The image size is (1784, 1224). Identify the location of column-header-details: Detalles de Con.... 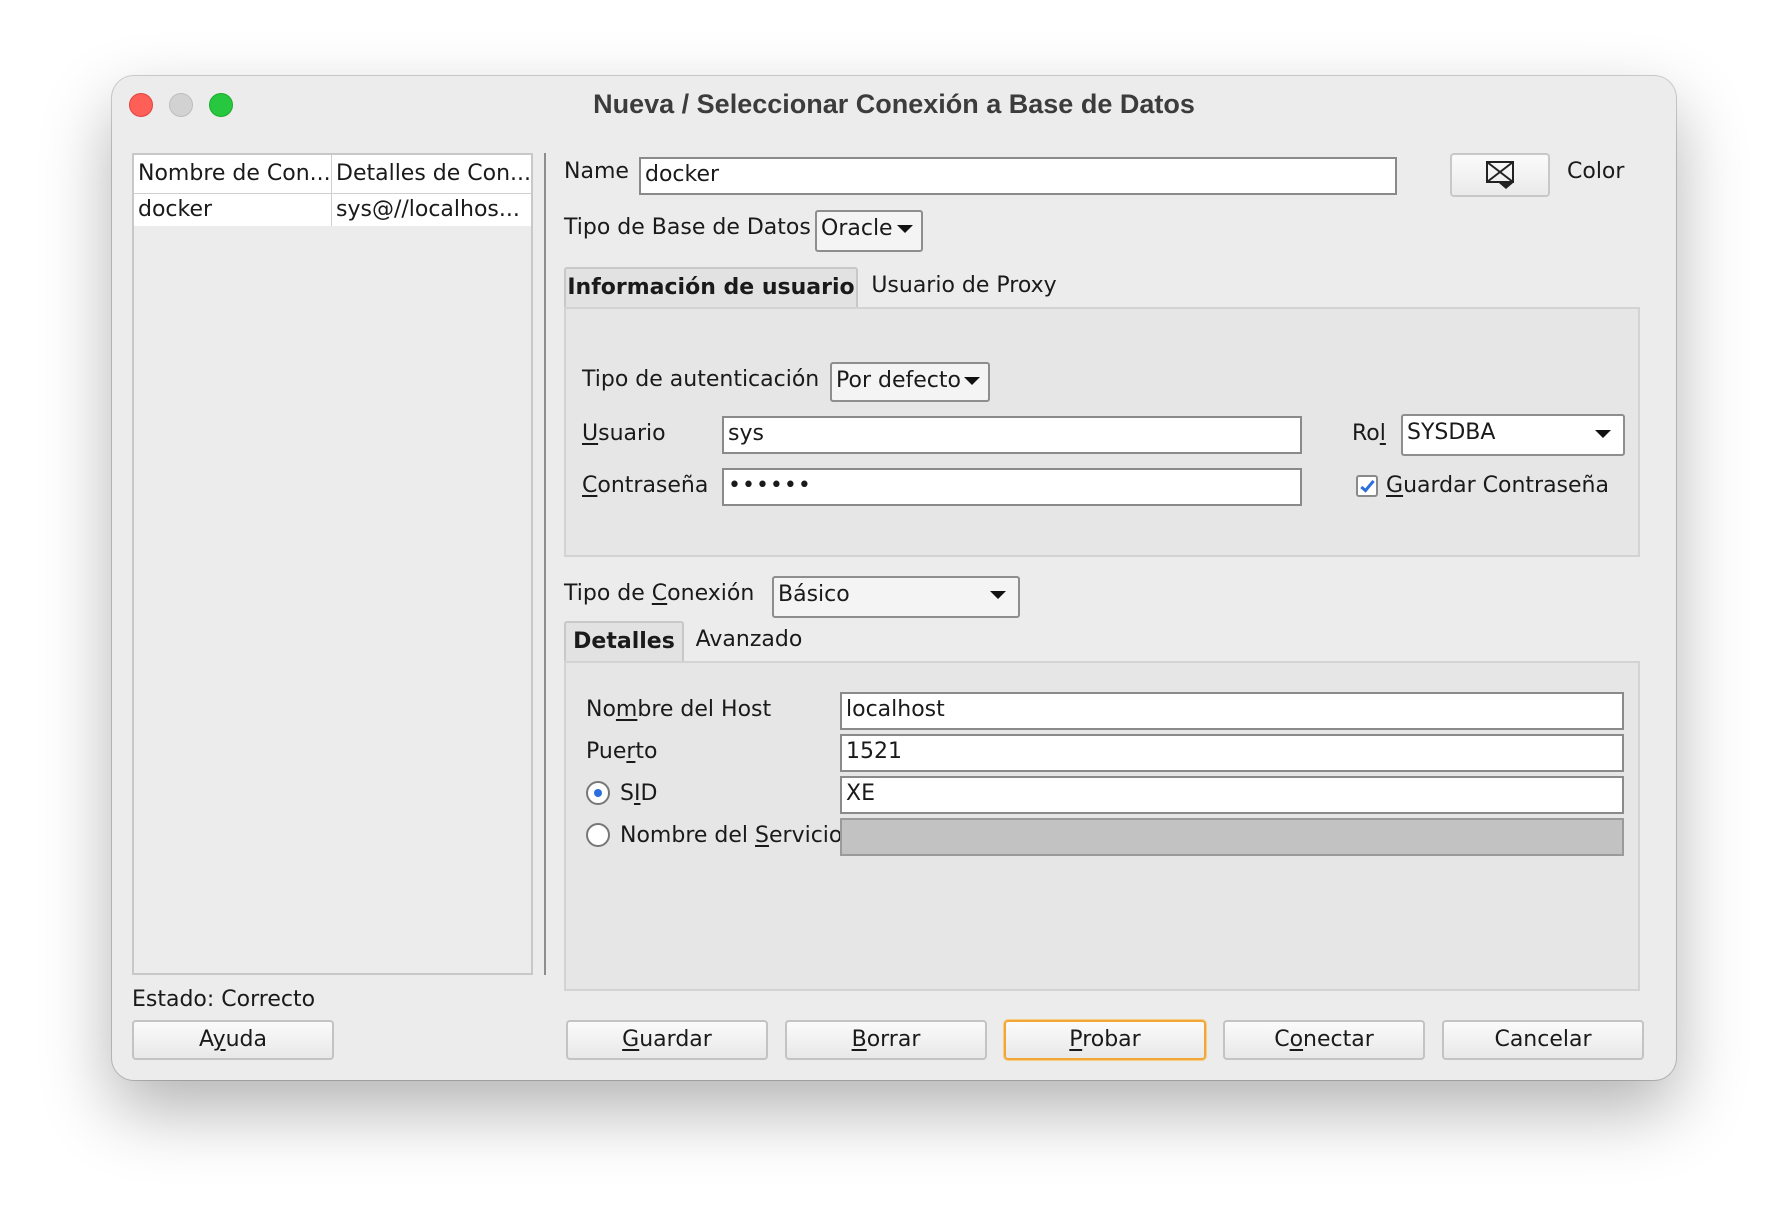
(431, 174).